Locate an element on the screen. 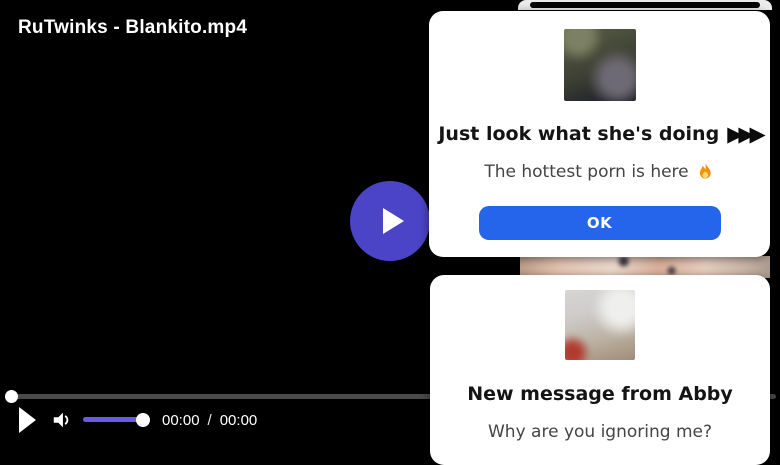 This screenshot has height=465, width=780. time-display: 00:00 / 00:00 is located at coordinates (209, 420).